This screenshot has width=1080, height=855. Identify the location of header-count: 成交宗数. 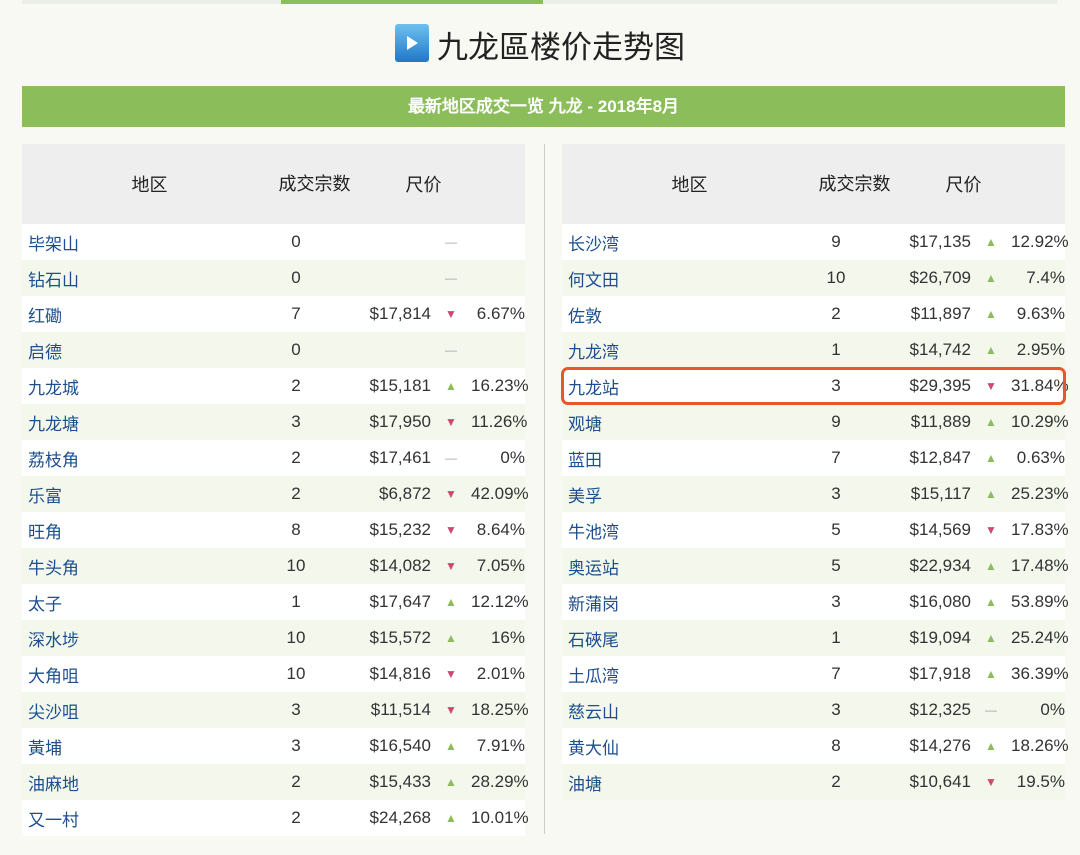
(854, 184).